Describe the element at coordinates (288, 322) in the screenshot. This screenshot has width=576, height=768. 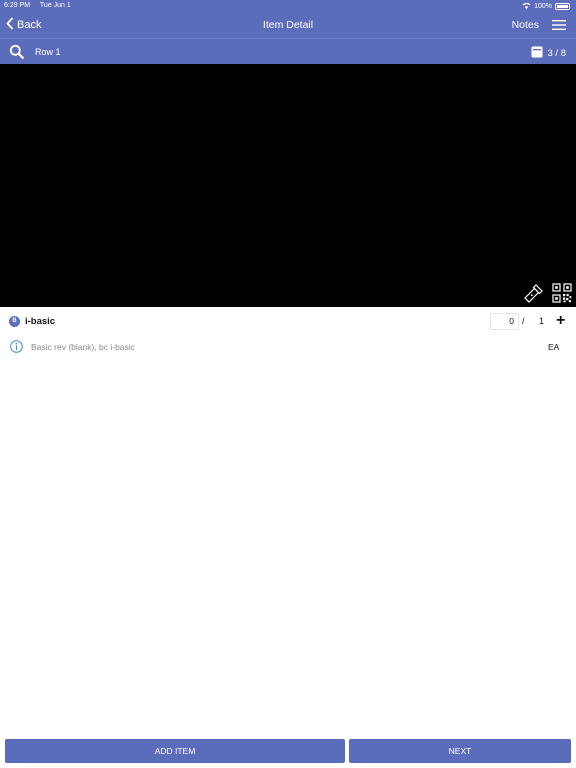
I see `item-row: B i-basic 0 / 1 +` at that location.